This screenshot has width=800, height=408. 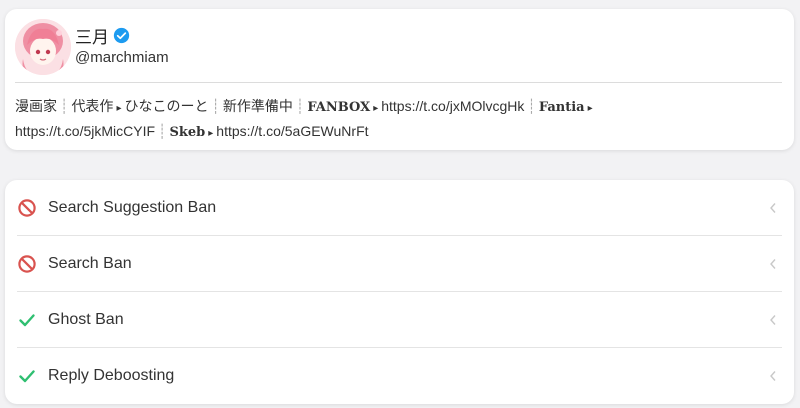 What do you see at coordinates (399, 264) in the screenshot?
I see `check-row-search-ban: Search Ban` at bounding box center [399, 264].